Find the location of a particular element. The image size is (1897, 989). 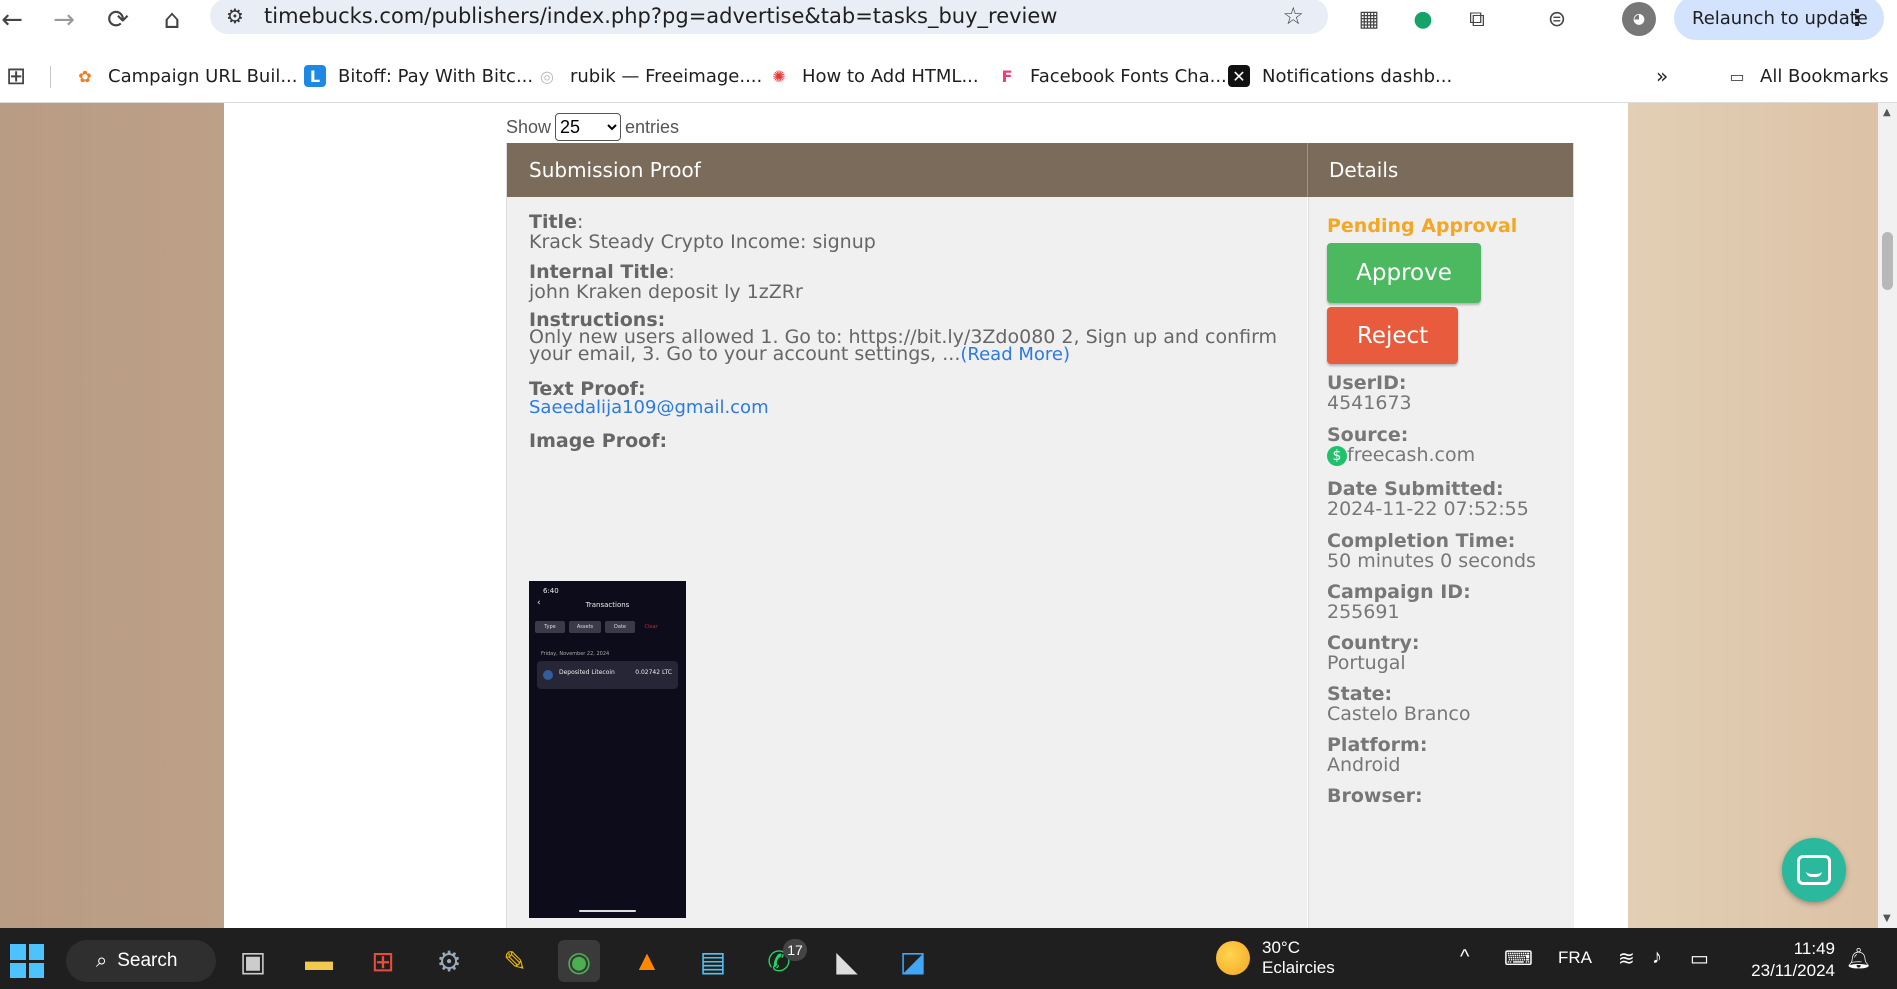

whatsapp-badge: 17 is located at coordinates (795, 950).